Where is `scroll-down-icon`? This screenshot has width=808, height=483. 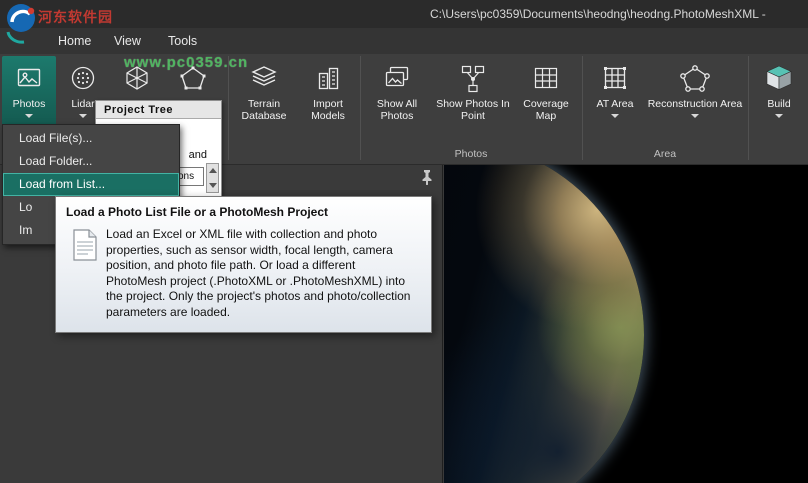 scroll-down-icon is located at coordinates (213, 185).